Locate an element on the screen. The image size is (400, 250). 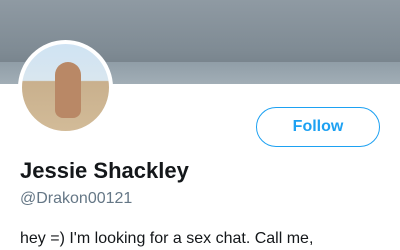
profile-handle: @Drakon00121 is located at coordinates (76, 198).